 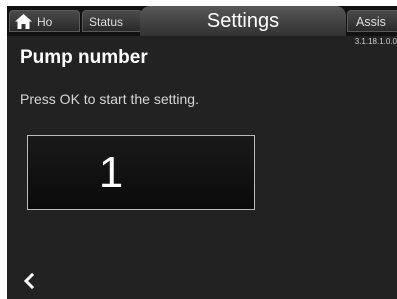 I want to click on page-title: Pump number, so click(x=84, y=57).